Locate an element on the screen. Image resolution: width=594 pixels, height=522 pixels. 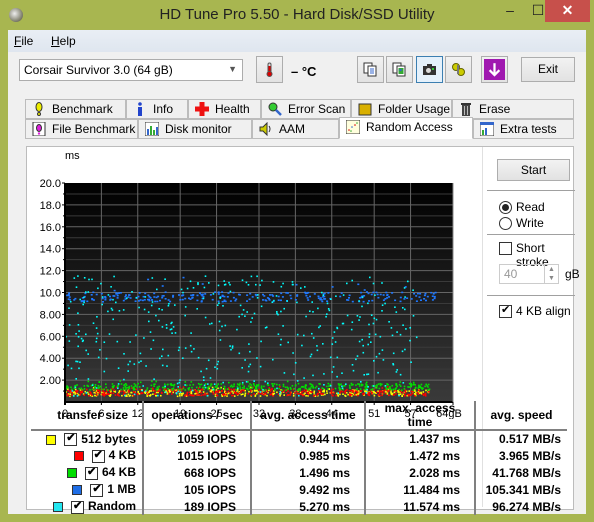
tab-file-benchmark: File Benchmark is located at coordinates (81, 129).